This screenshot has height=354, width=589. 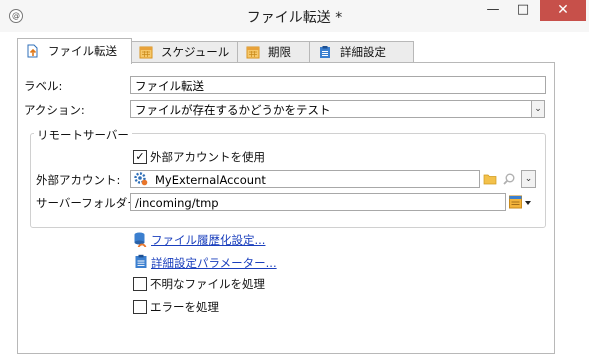 What do you see at coordinates (140, 307) in the screenshot?
I see `process-errors-checkbox` at bounding box center [140, 307].